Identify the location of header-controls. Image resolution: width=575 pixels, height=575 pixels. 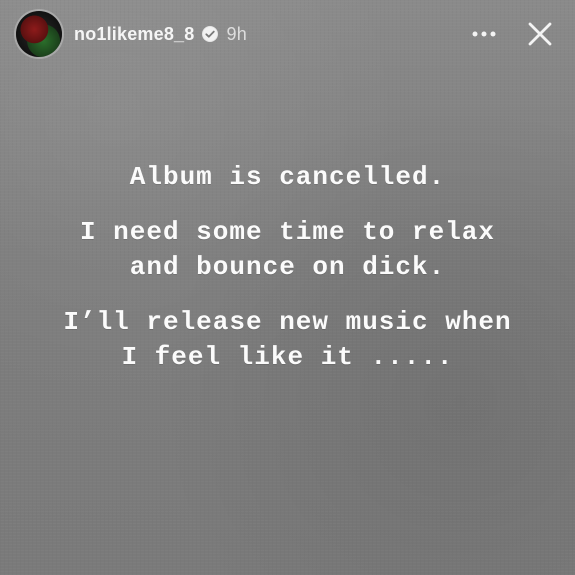
(512, 34).